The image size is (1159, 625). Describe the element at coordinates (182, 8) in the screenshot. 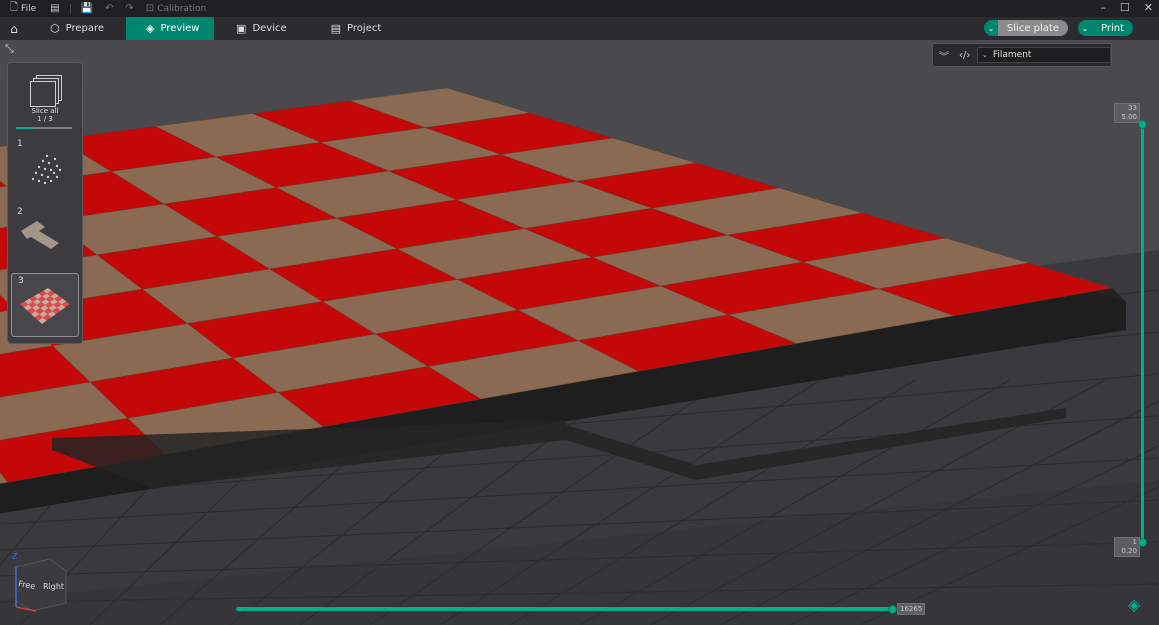

I see `calibration-label: Calibration` at that location.